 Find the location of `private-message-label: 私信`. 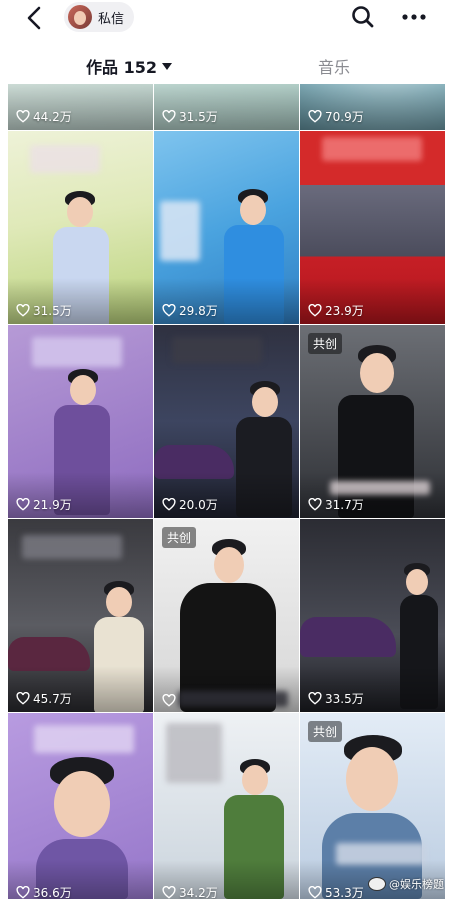

private-message-label: 私信 is located at coordinates (111, 19).